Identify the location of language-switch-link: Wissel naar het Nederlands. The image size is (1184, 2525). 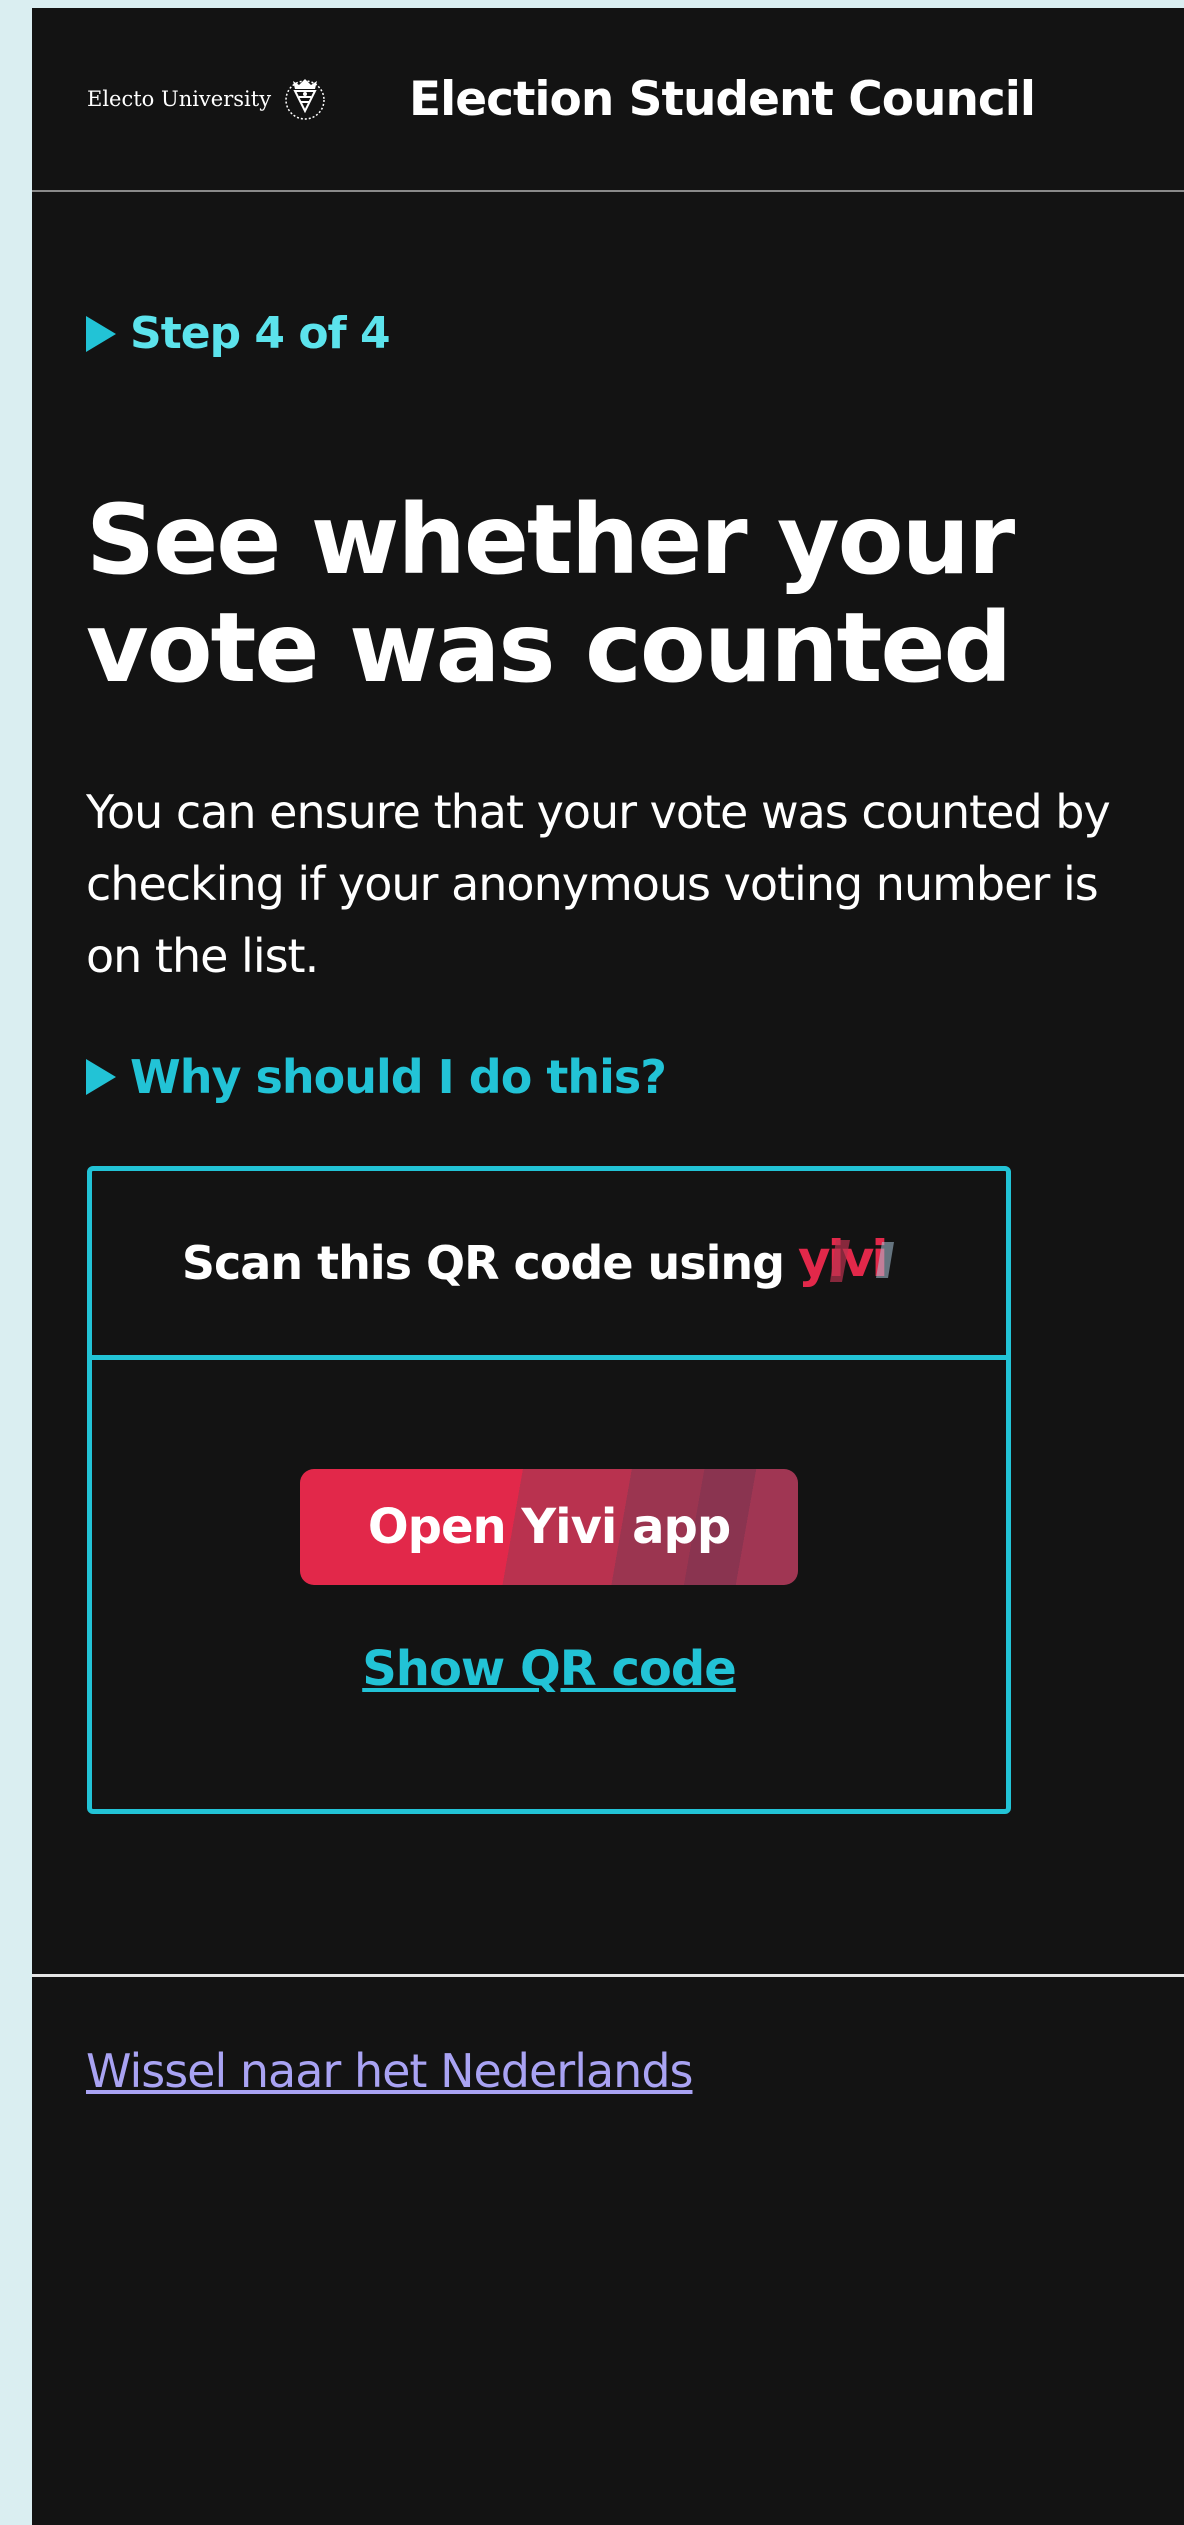
(389, 2071).